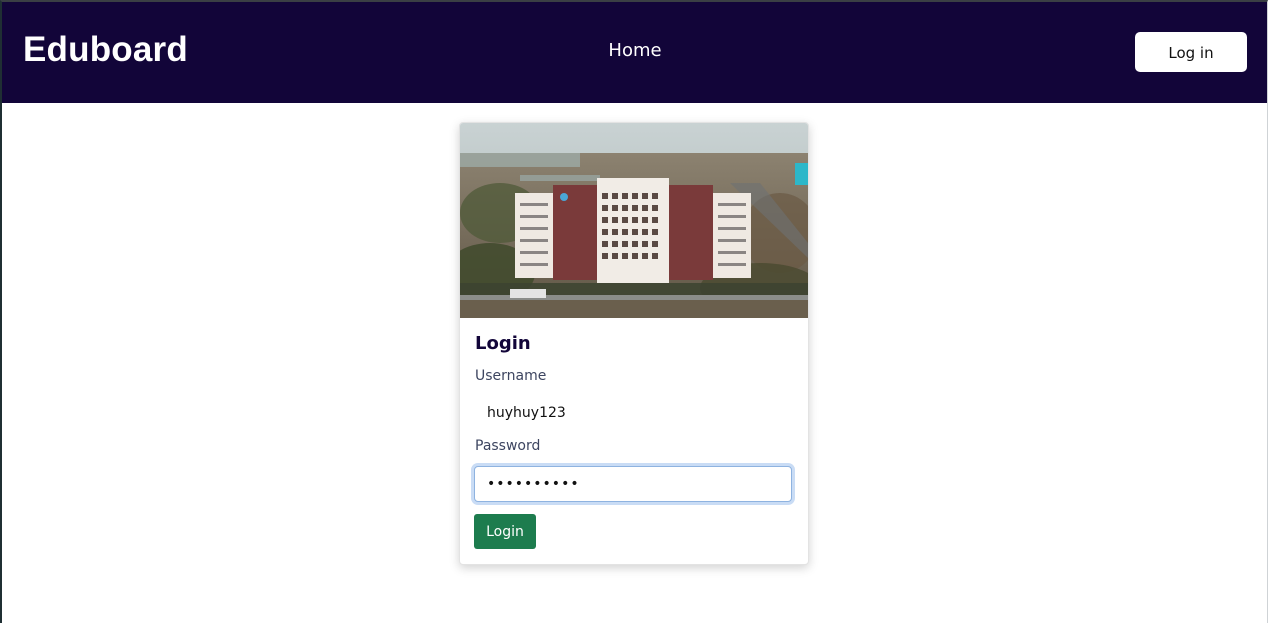 This screenshot has width=1268, height=623. I want to click on brand-logo: Eduboard, so click(105, 50).